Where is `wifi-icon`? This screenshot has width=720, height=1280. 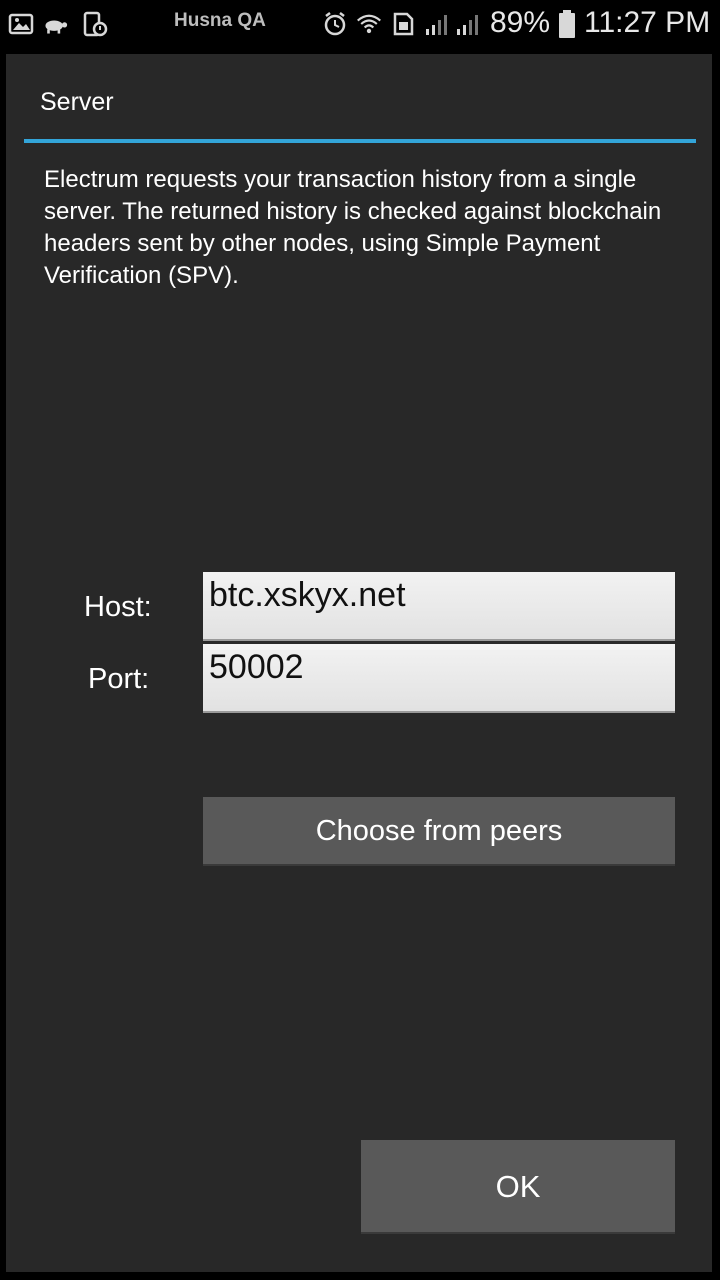
wifi-icon is located at coordinates (369, 24).